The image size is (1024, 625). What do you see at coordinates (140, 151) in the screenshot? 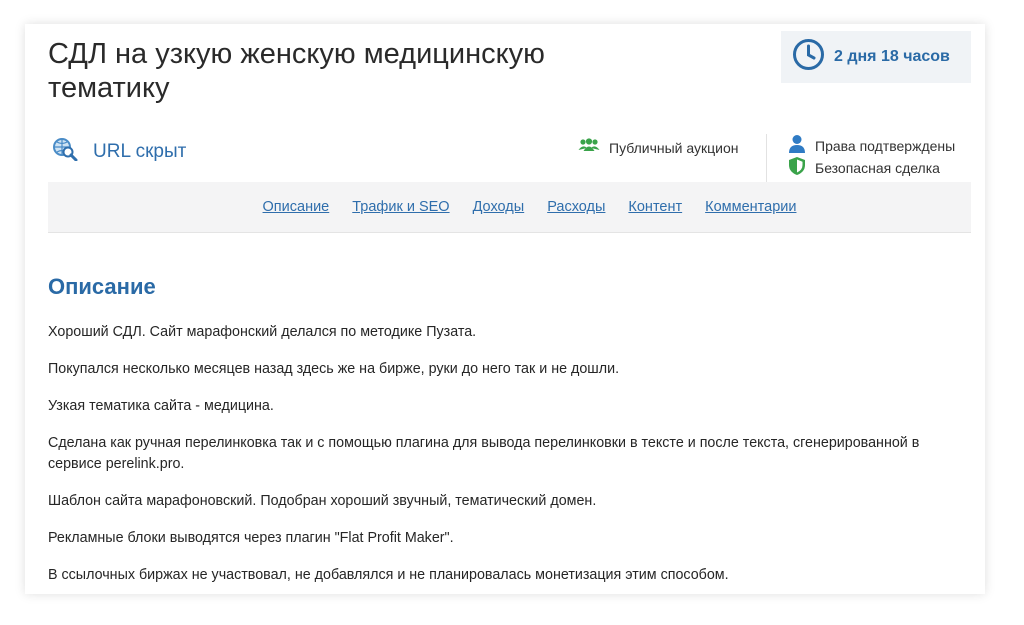
I see `url-text: URL скрыт` at bounding box center [140, 151].